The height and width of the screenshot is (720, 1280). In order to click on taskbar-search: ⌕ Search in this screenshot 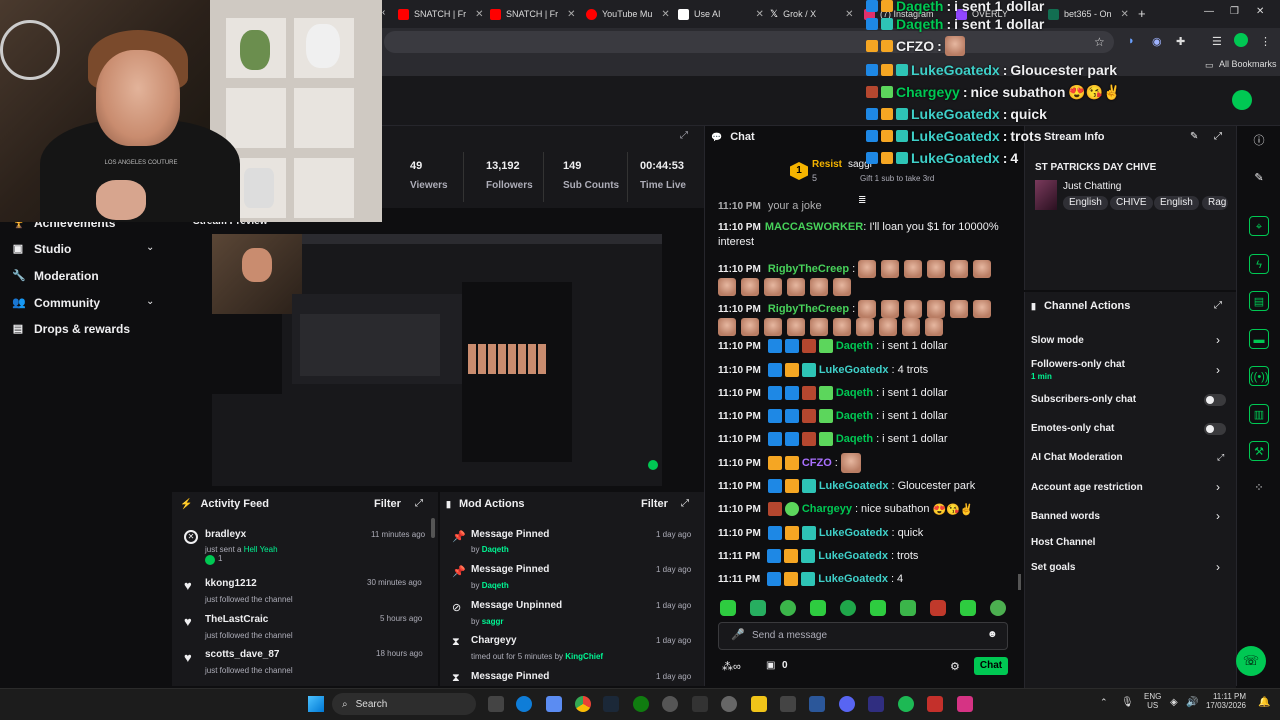, I will do `click(404, 704)`.